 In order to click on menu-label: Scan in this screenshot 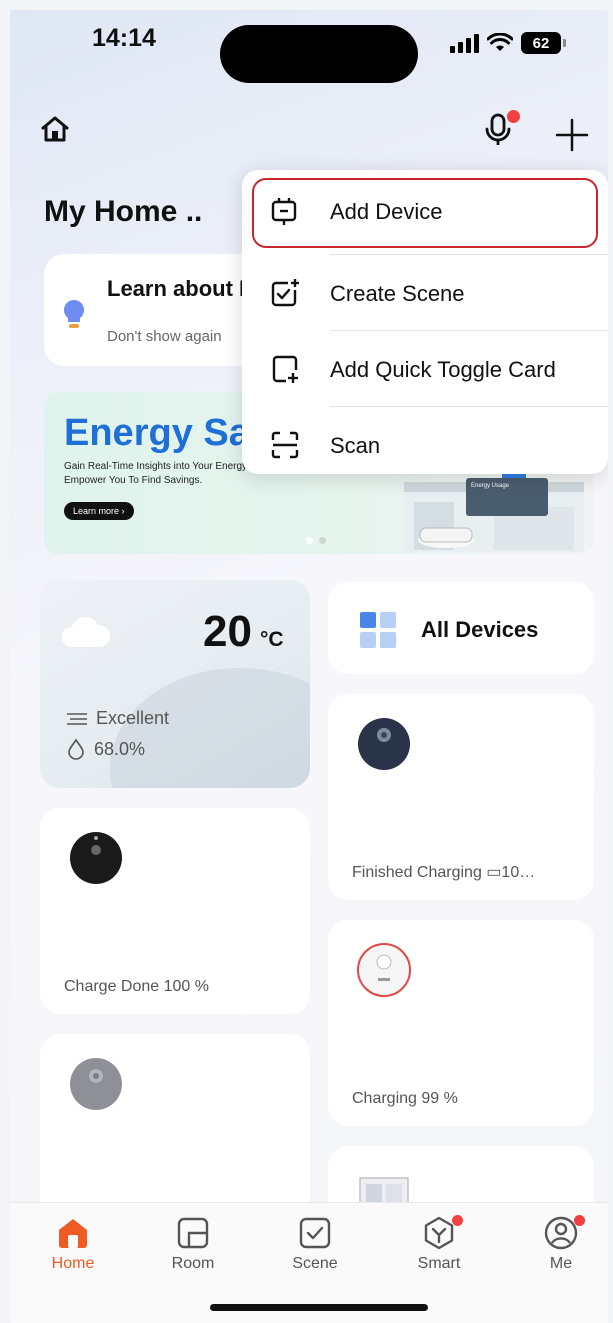, I will do `click(355, 445)`.